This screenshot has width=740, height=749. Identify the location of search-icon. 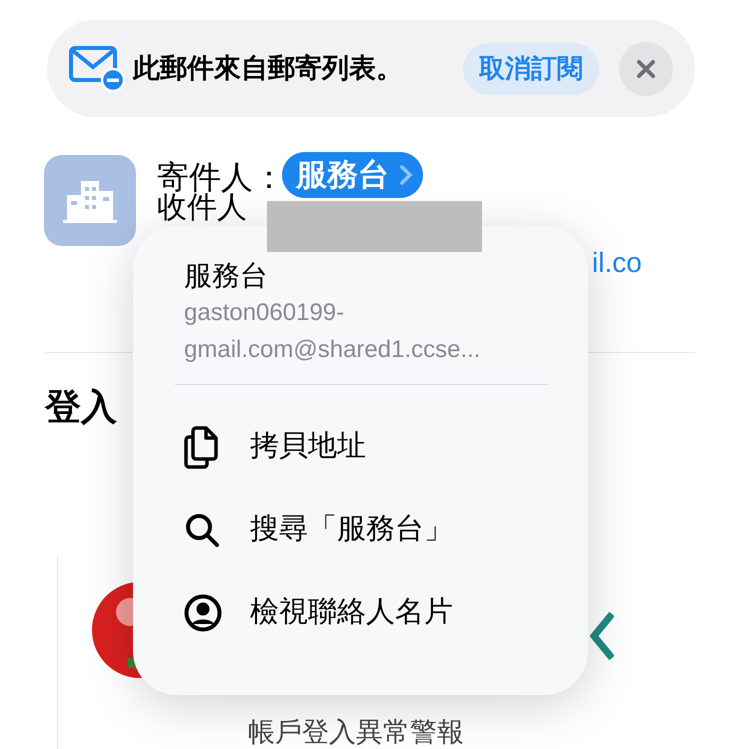
(202, 530).